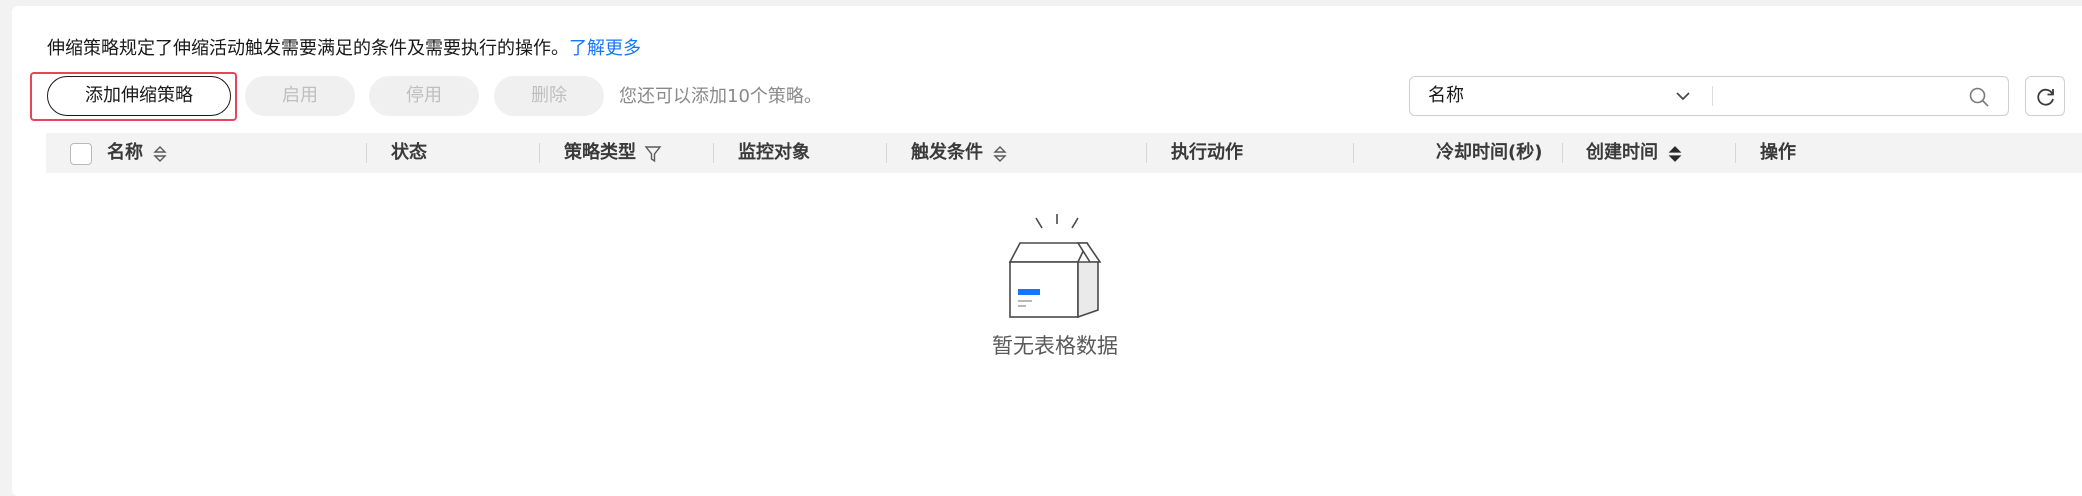  I want to click on search-icon, so click(1979, 97).